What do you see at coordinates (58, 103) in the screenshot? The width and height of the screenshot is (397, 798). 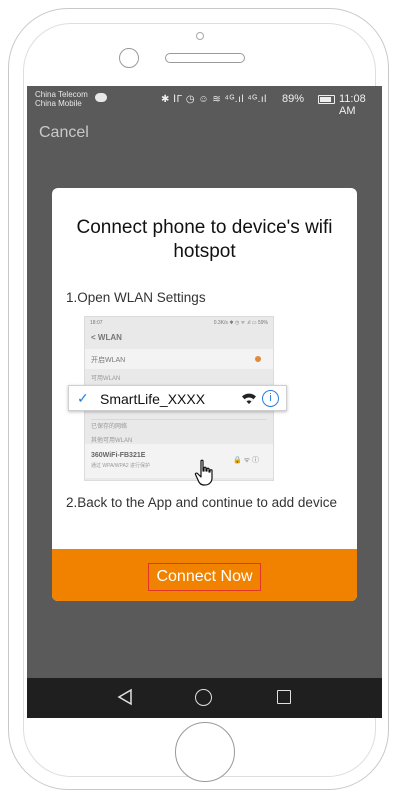 I see `carrier-line-2: China Mobile` at bounding box center [58, 103].